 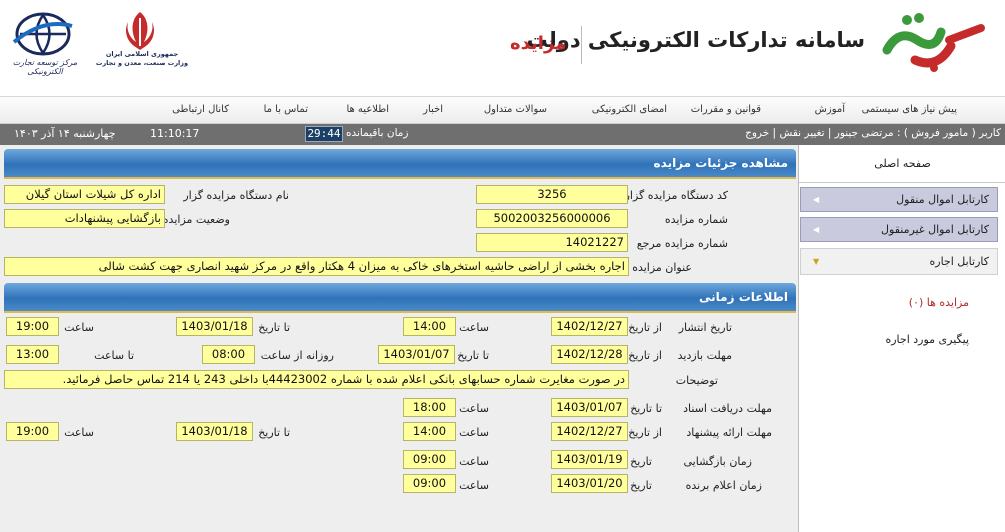 I want to click on offer-to-date-field: 1403/01/18, so click(x=214, y=431).